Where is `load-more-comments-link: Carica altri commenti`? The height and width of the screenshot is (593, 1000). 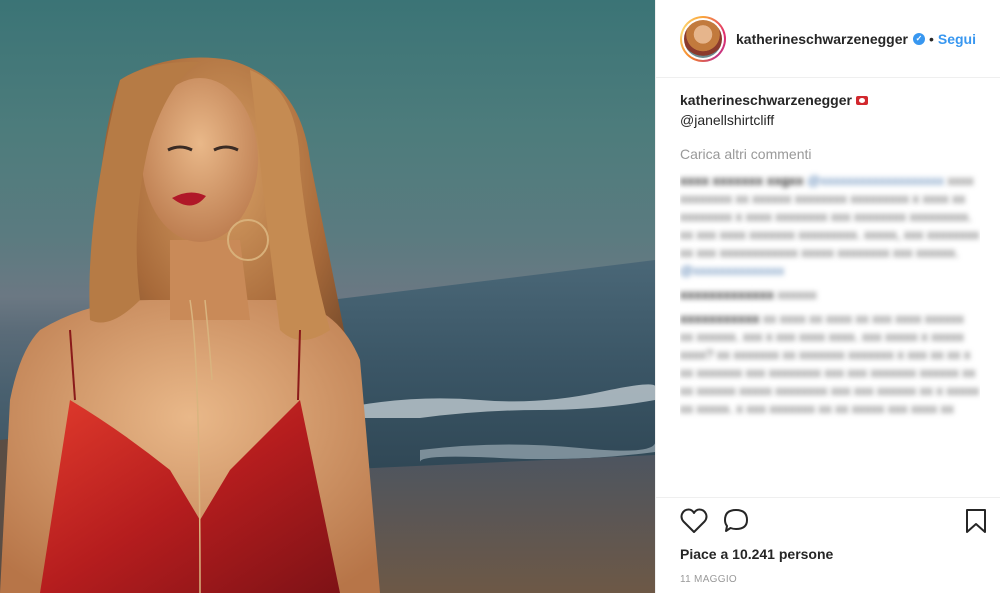 load-more-comments-link: Carica altri commenti is located at coordinates (830, 154).